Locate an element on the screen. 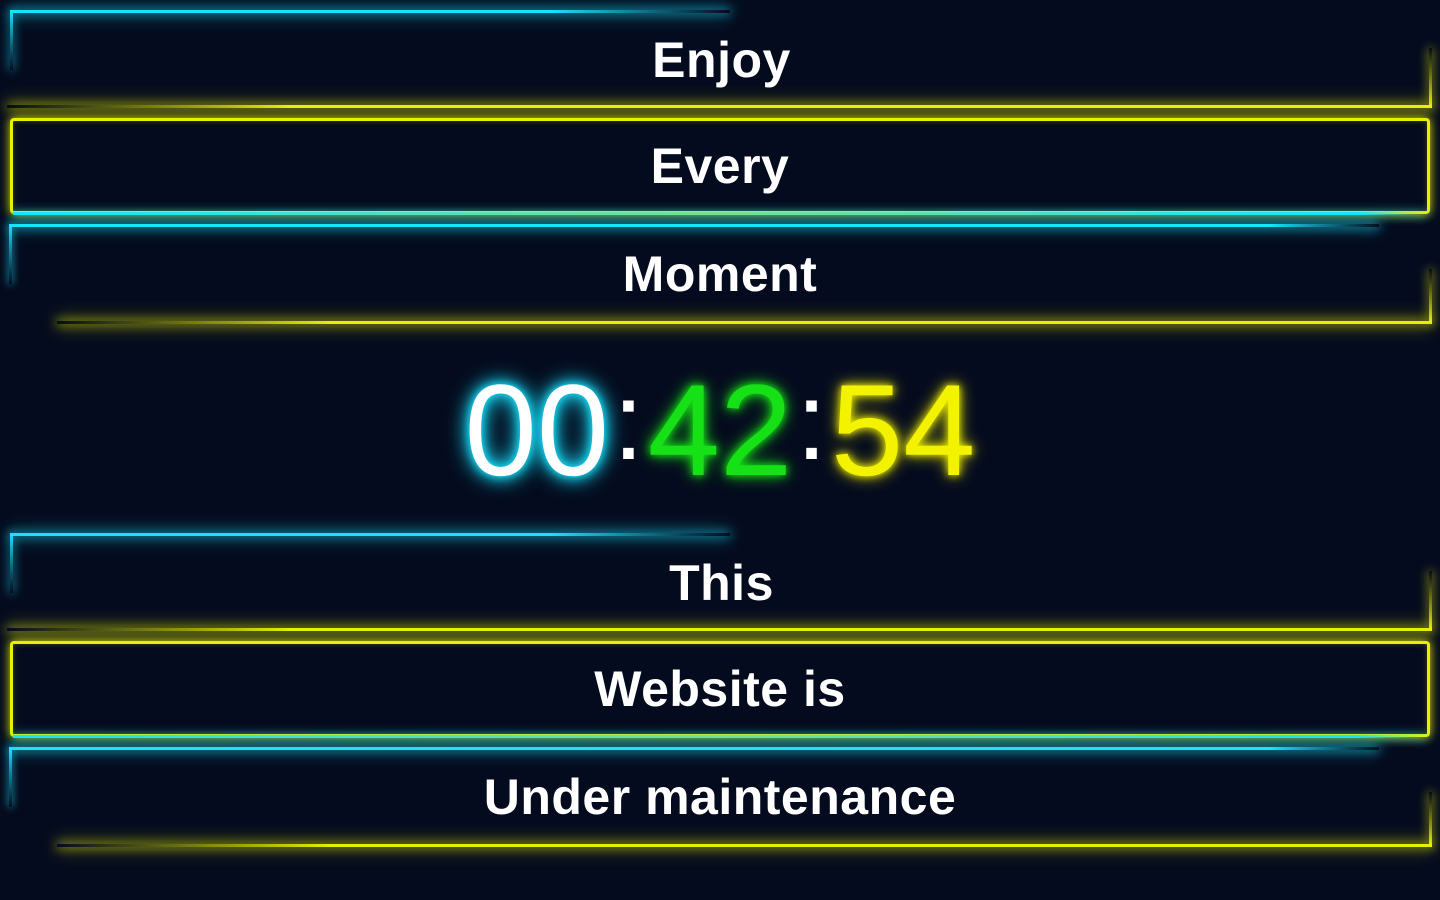  message-text: Under maintenance is located at coordinates (720, 797).